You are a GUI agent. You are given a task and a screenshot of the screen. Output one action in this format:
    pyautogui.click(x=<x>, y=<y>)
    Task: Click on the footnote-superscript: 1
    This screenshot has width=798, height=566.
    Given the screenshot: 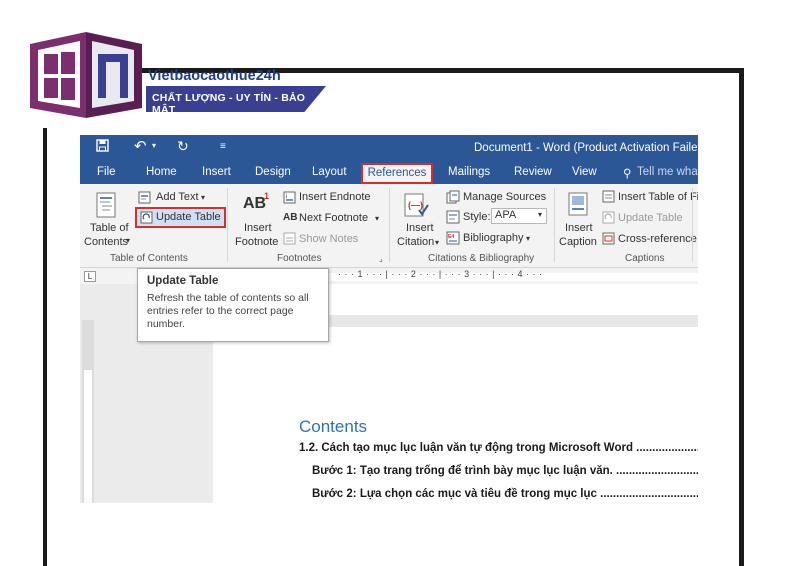 What is the action you would take?
    pyautogui.click(x=267, y=196)
    